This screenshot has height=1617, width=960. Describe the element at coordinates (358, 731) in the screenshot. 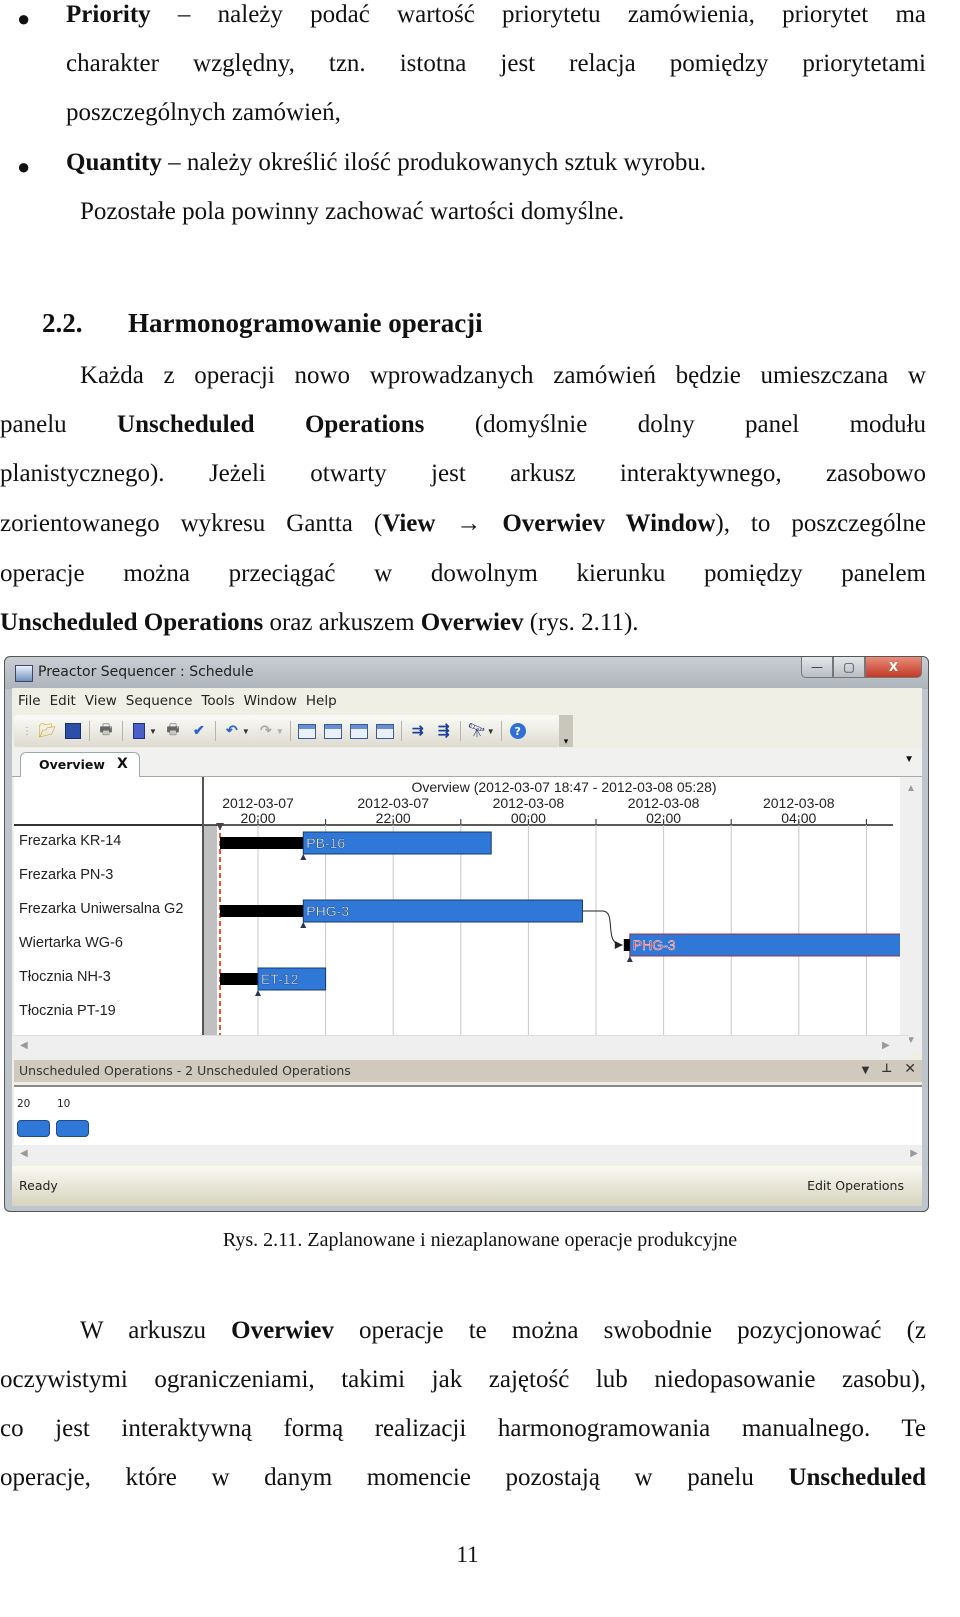

I see `chart-view-icon` at that location.